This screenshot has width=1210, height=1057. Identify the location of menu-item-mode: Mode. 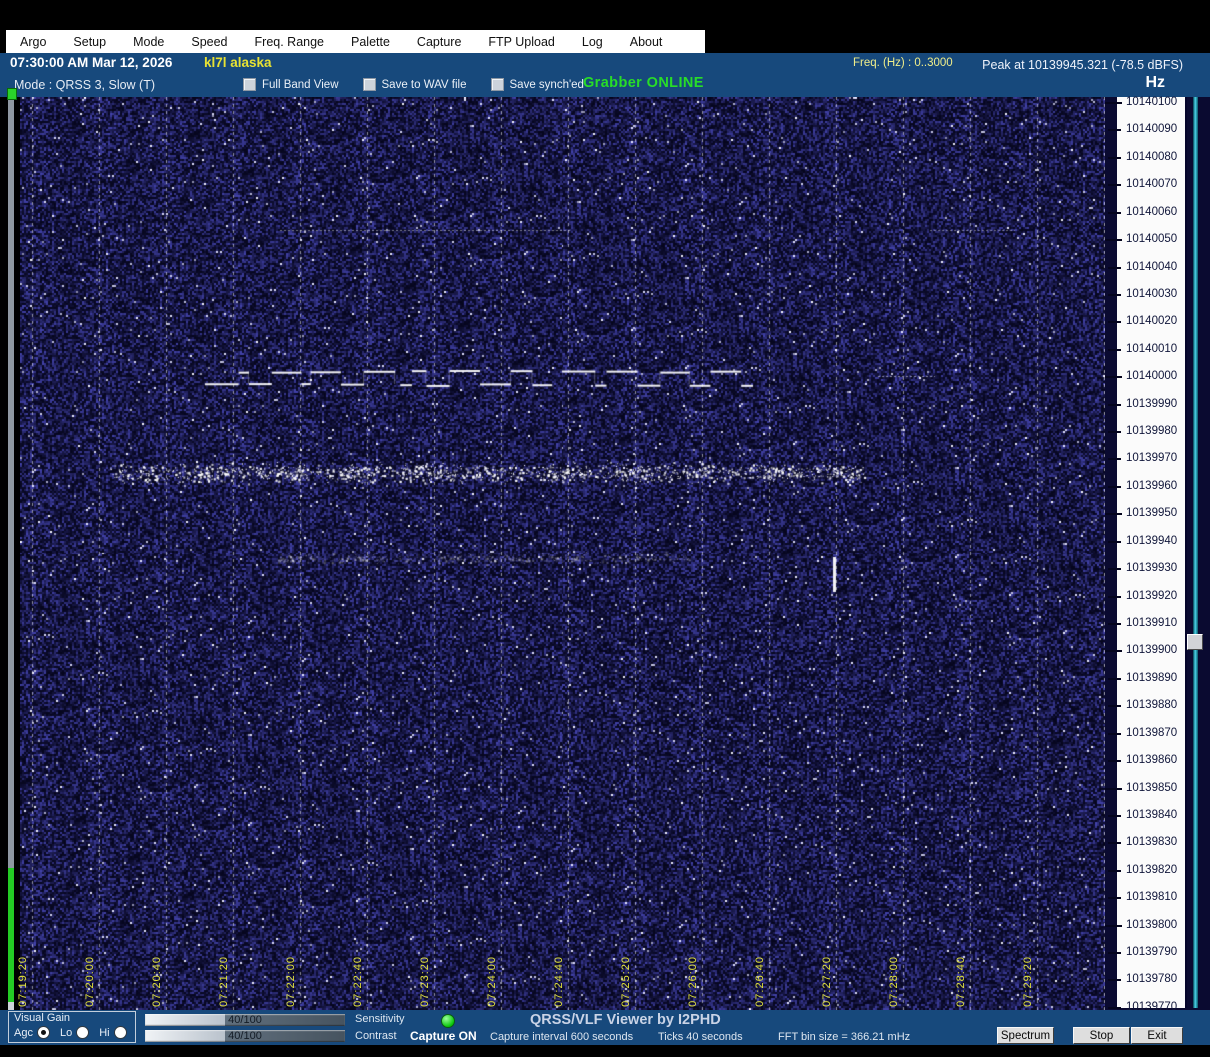
(148, 42).